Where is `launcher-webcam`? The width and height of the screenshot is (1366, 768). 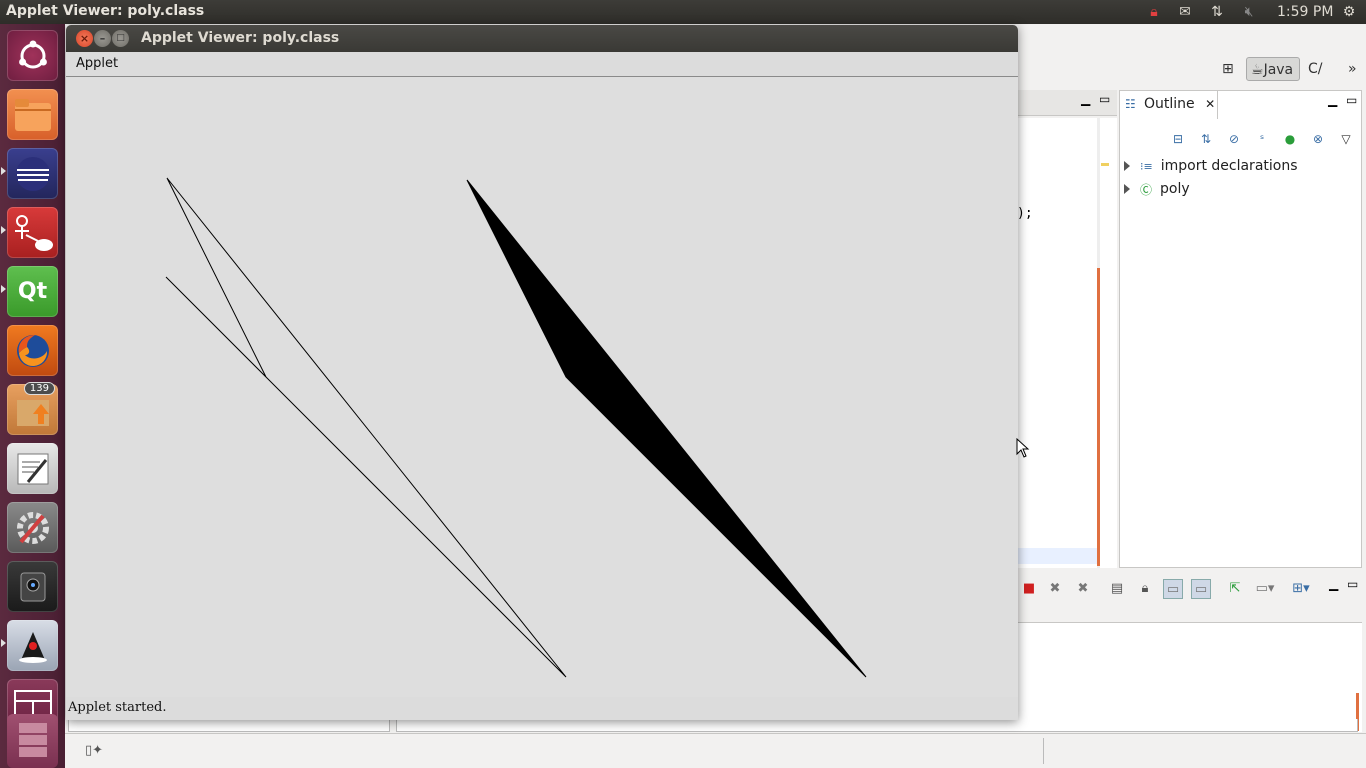 launcher-webcam is located at coordinates (32, 586).